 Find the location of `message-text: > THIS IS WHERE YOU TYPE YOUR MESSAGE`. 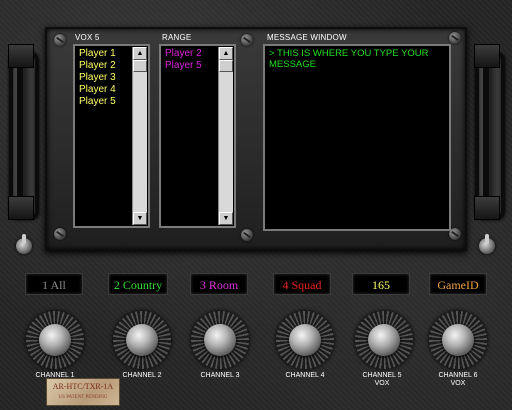

message-text: > THIS IS WHERE YOU TYPE YOUR MESSAGE is located at coordinates (349, 59).